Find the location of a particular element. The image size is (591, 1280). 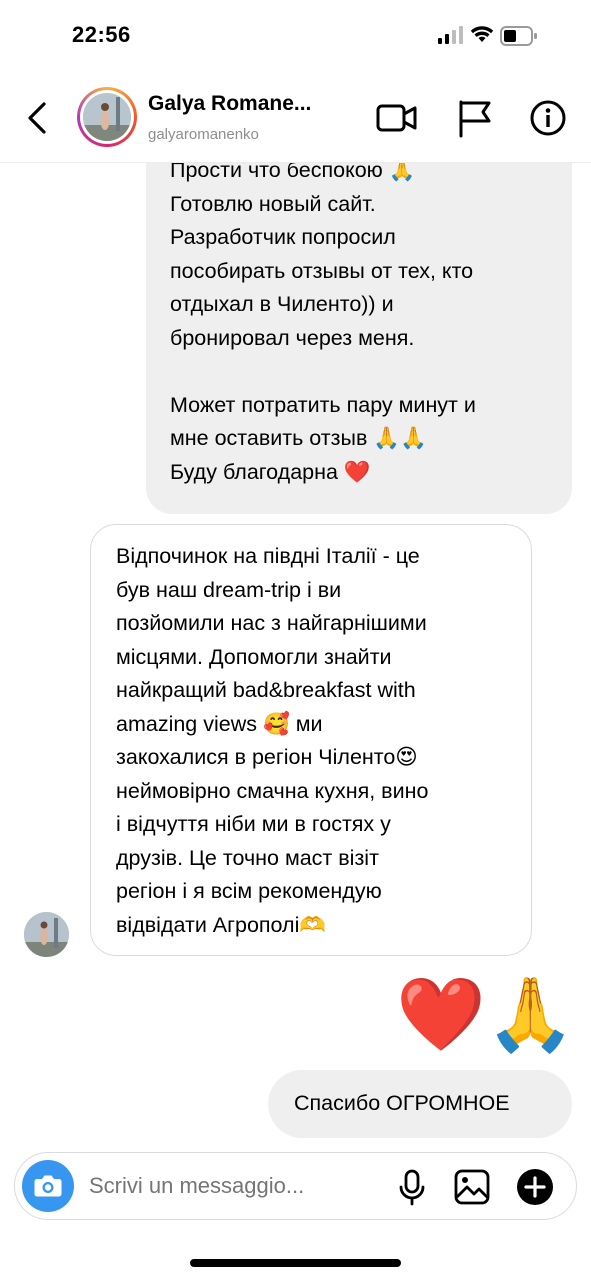

message-line: Разработчик попросил is located at coordinates (283, 237).